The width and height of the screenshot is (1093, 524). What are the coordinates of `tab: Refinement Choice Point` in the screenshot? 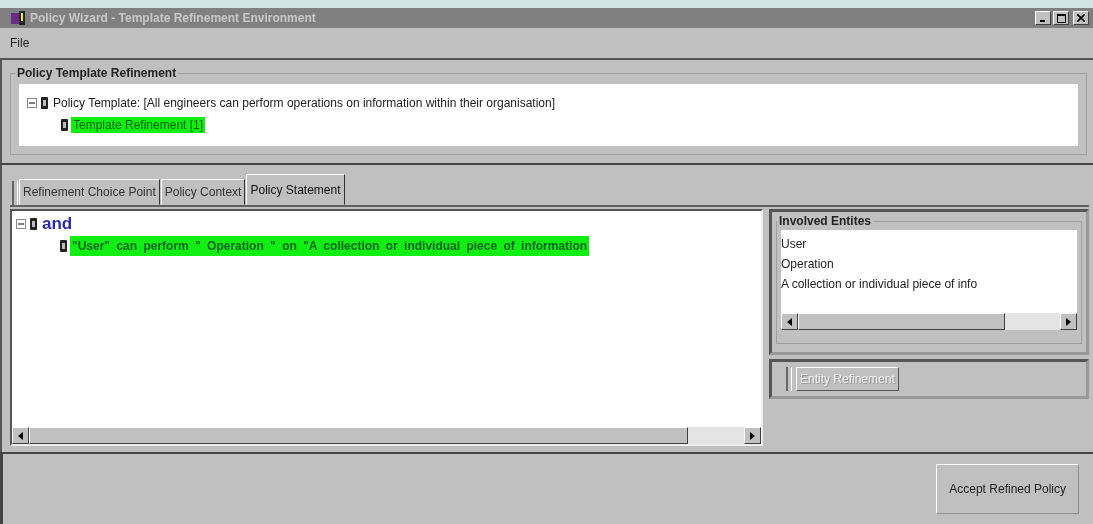 It's located at (89, 192).